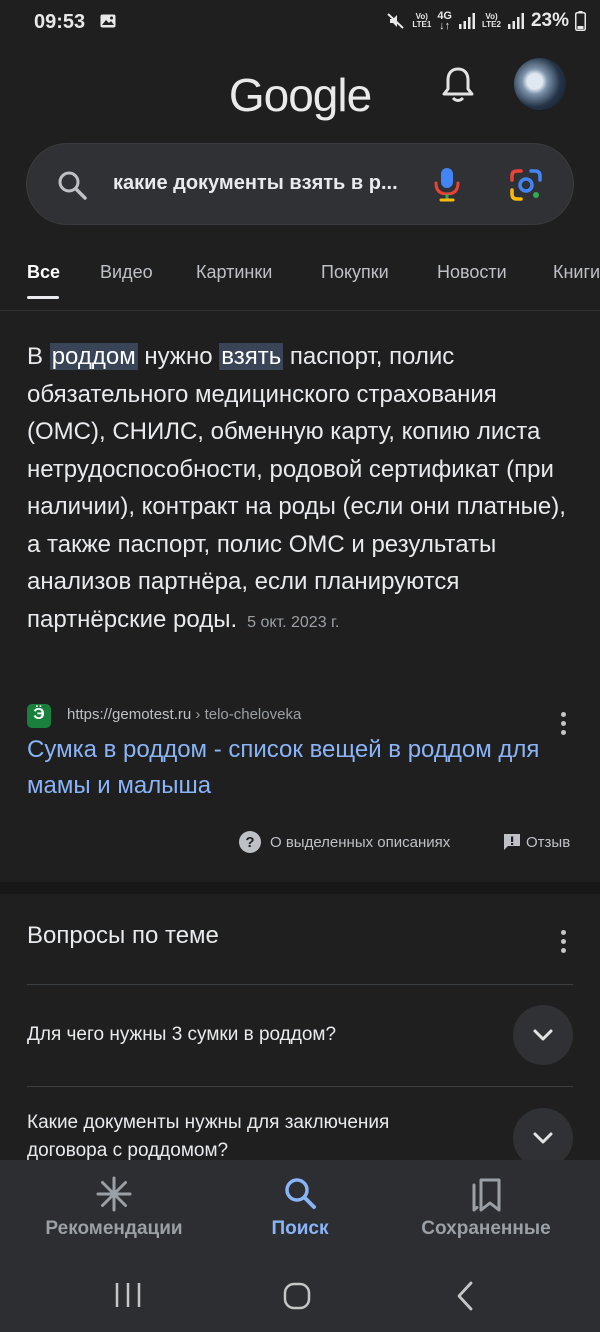  What do you see at coordinates (422, 20) in the screenshot?
I see `sim1-label: Vo) LTE1` at bounding box center [422, 20].